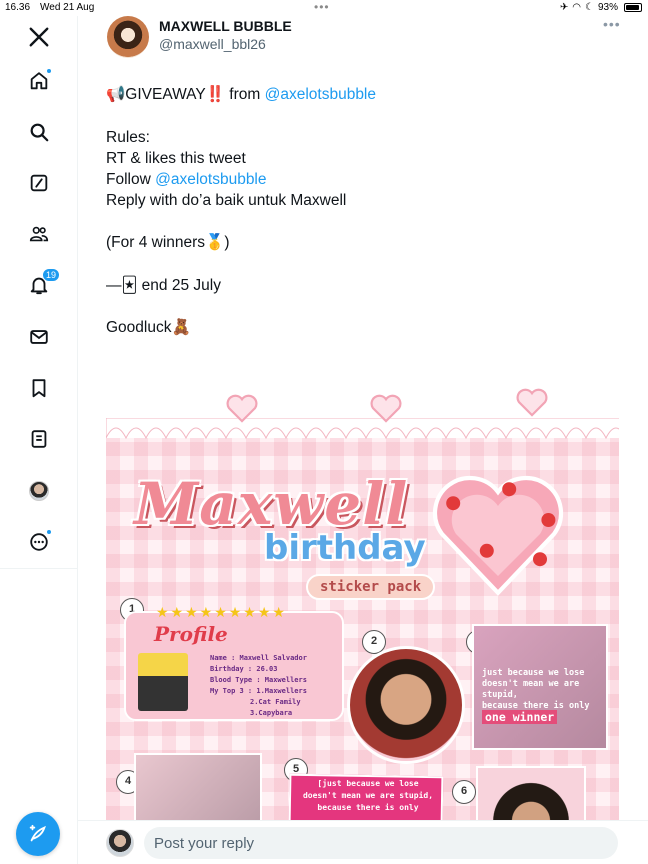  What do you see at coordinates (258, 691) in the screenshot?
I see `profile-info-line: My Top 3 : 1.Maxwellers` at bounding box center [258, 691].